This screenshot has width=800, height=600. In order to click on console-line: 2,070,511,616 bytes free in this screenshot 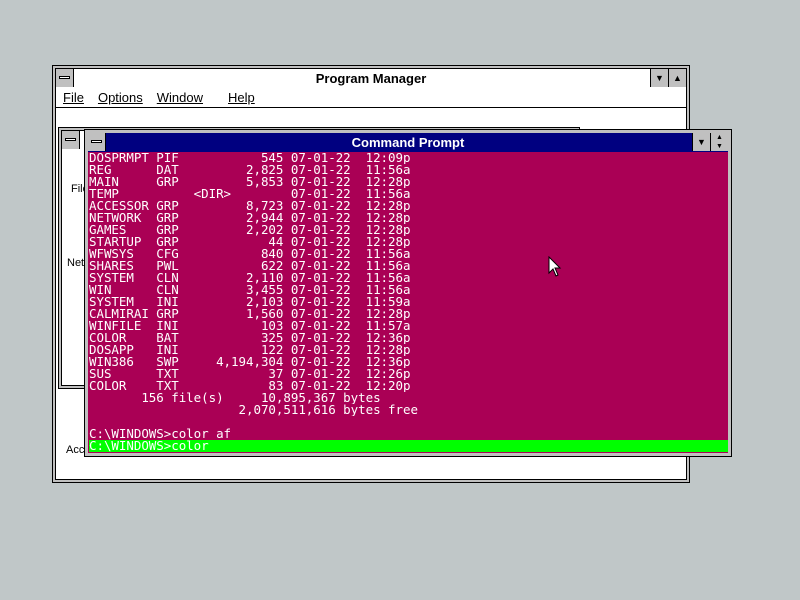, I will do `click(253, 410)`.